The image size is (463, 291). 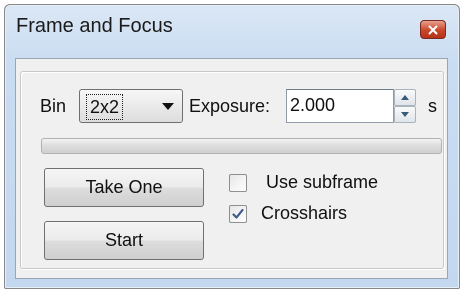 I want to click on checkmark-icon, so click(x=238, y=213).